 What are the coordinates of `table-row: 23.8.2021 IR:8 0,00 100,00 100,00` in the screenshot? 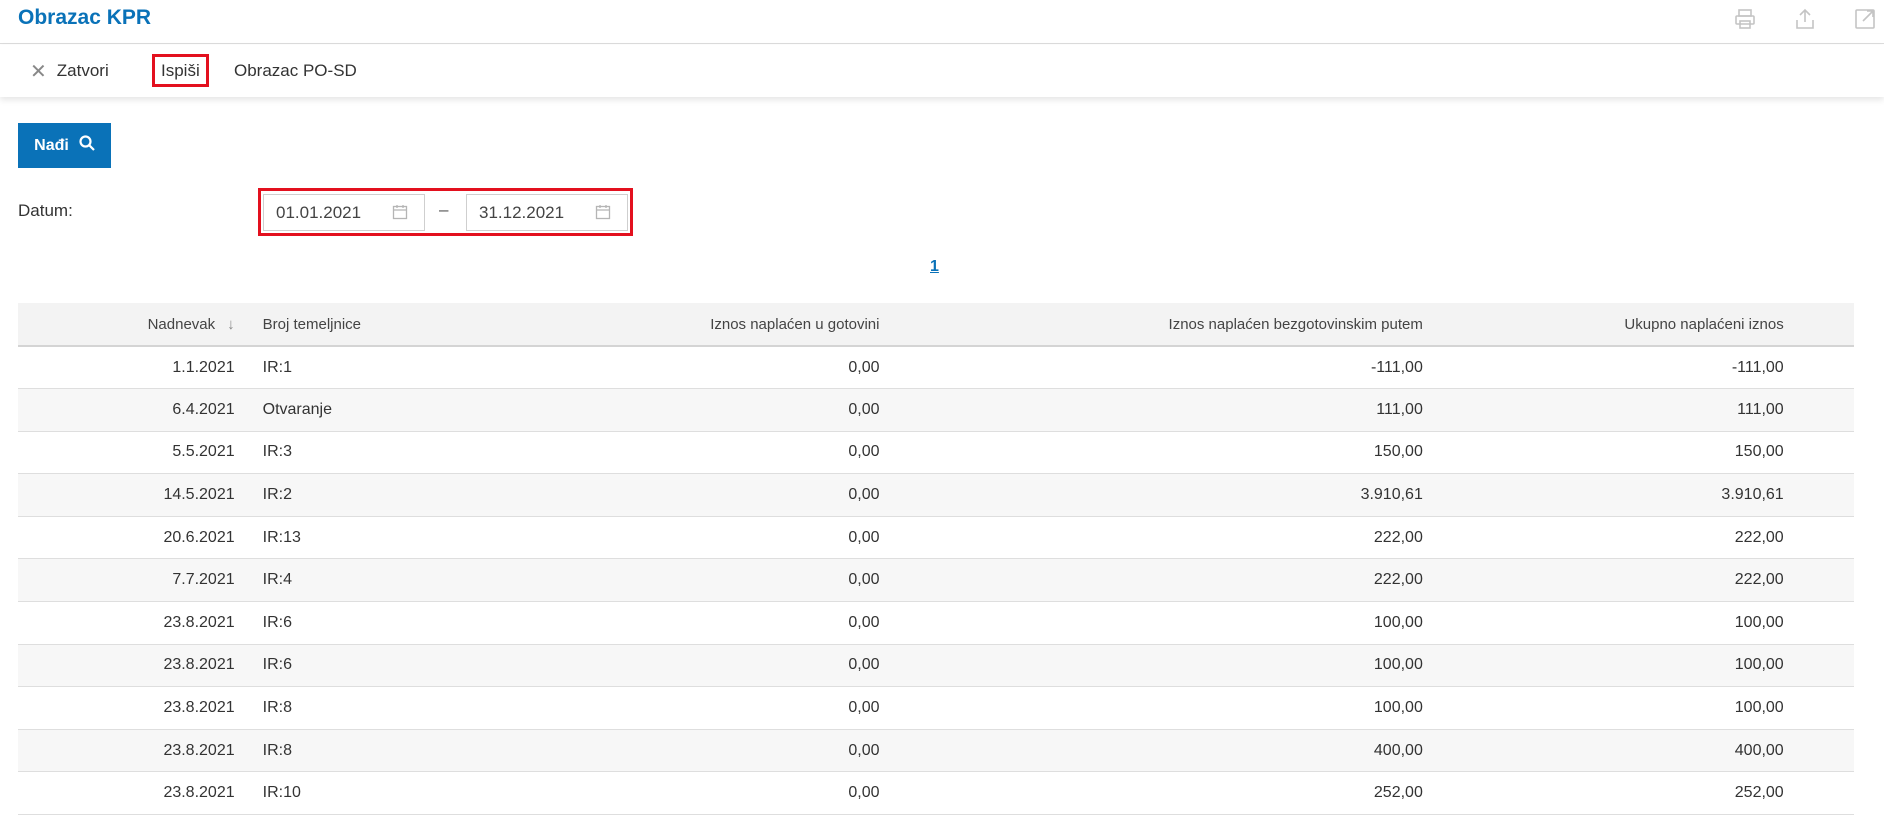 It's located at (936, 708).